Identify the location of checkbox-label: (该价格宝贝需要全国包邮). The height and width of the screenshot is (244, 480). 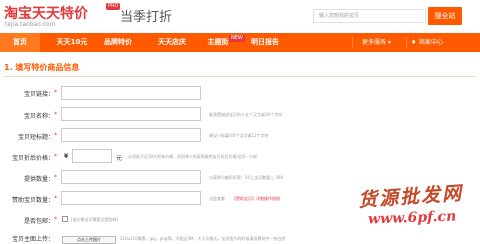
(95, 219).